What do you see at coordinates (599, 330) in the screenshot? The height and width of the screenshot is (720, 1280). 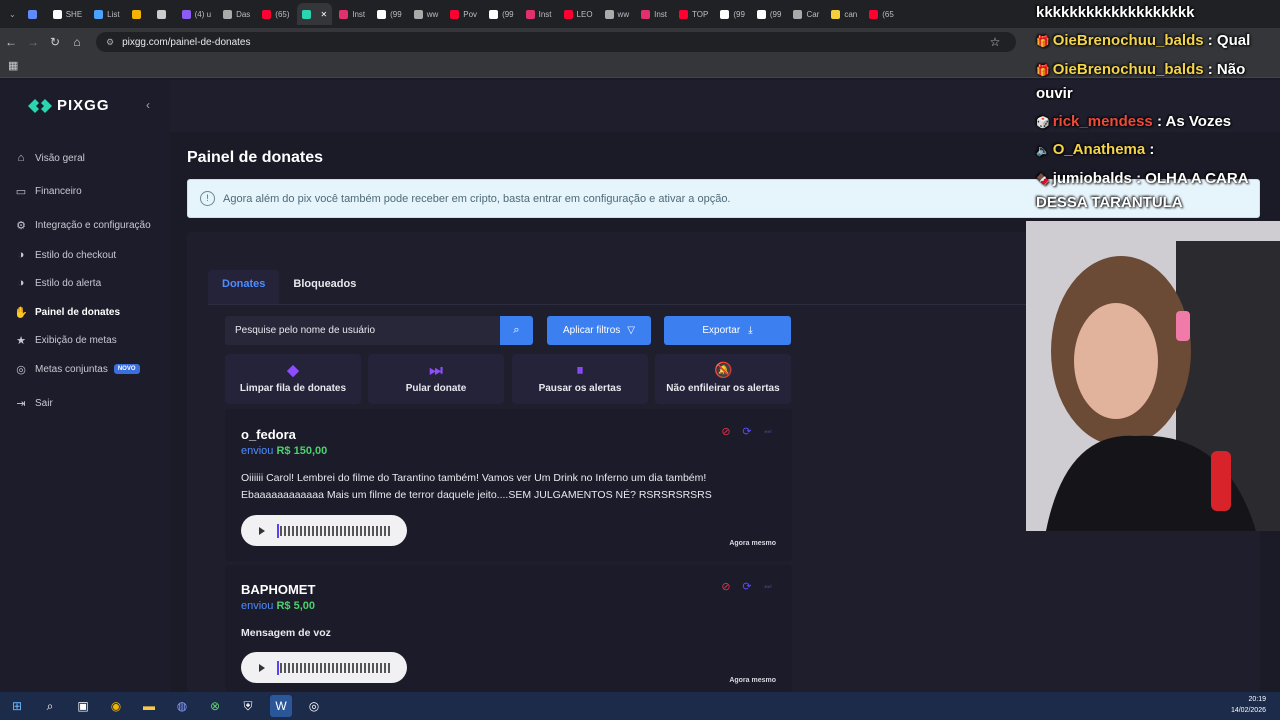 I see `apply-filters-button: Aplicar filtros ▽` at bounding box center [599, 330].